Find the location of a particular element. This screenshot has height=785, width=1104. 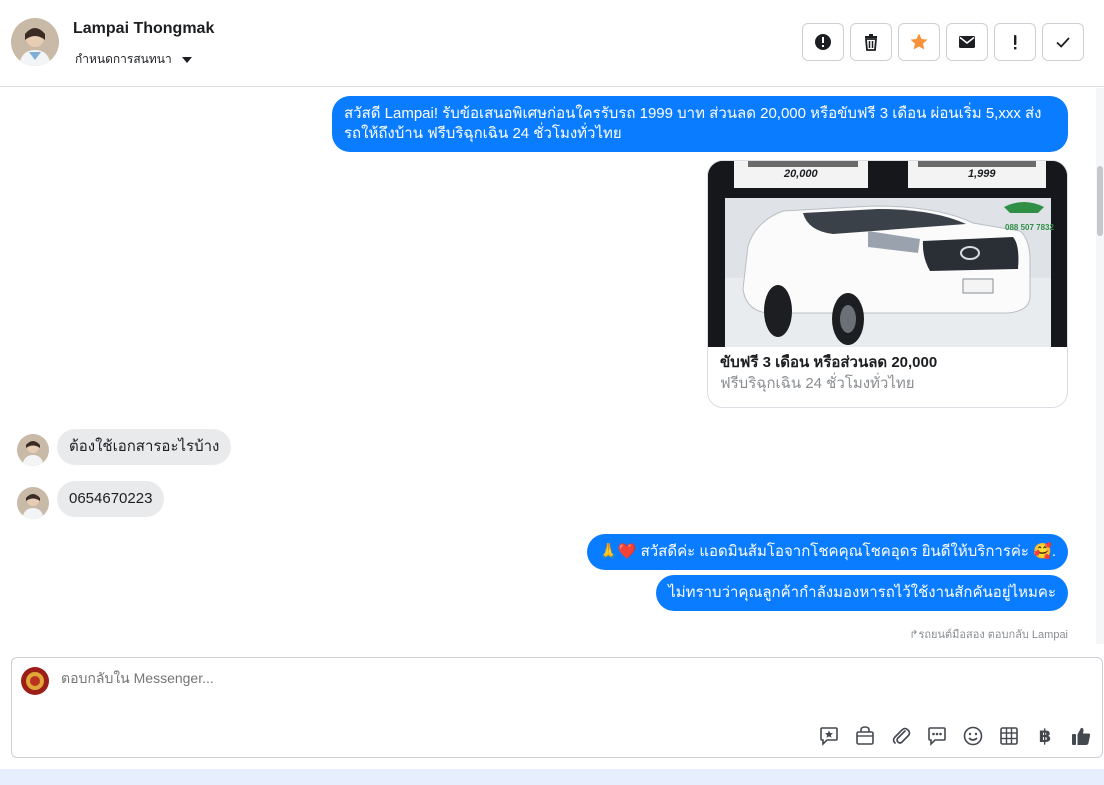

sticker-button is located at coordinates (829, 736).